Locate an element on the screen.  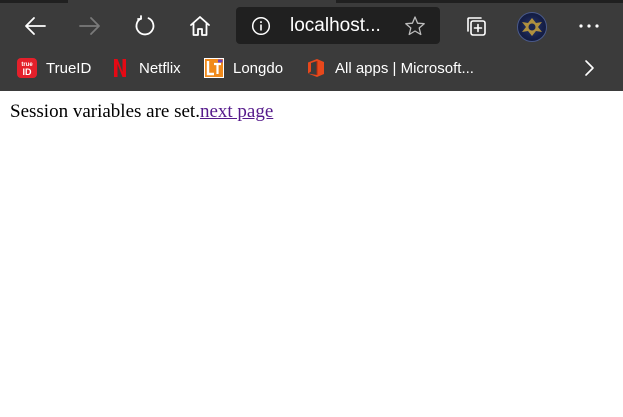
trueid-icon: true ID is located at coordinates (27, 68).